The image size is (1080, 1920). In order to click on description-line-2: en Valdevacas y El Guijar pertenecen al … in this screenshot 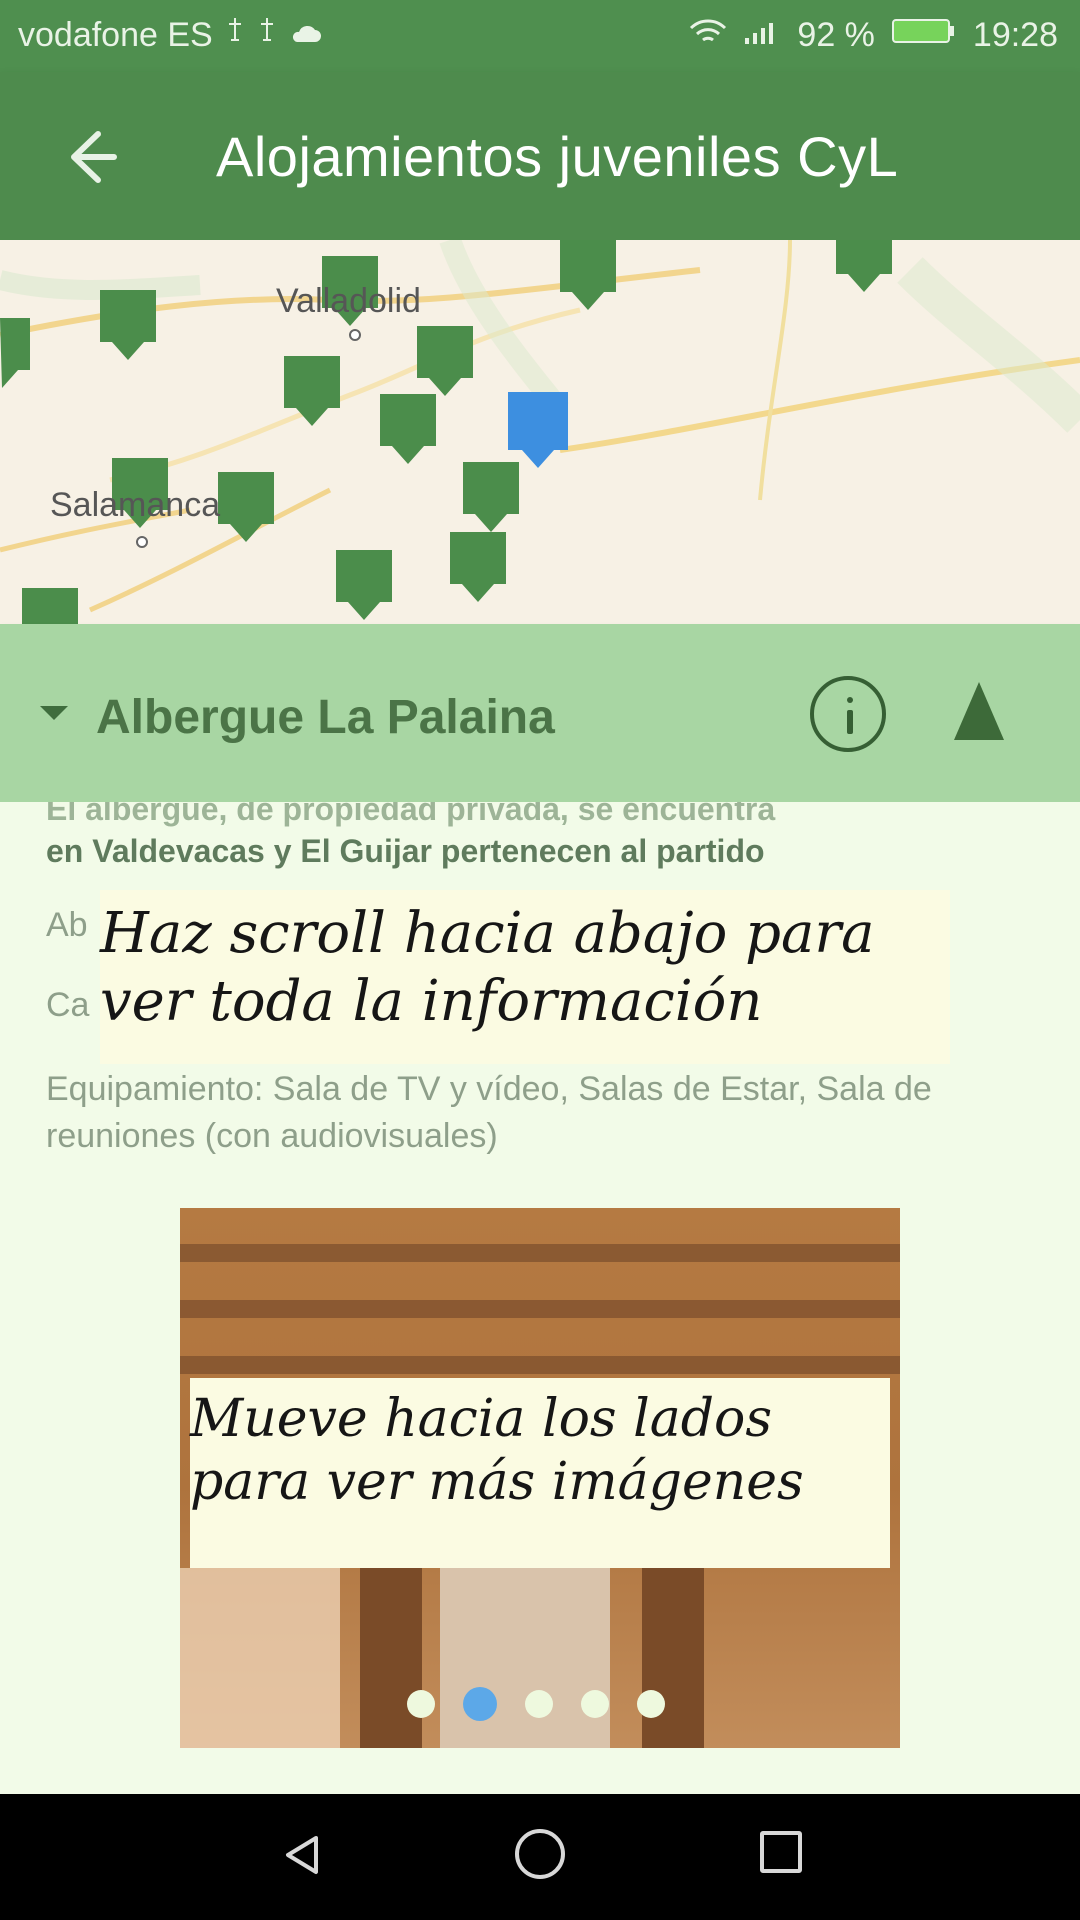, I will do `click(405, 851)`.